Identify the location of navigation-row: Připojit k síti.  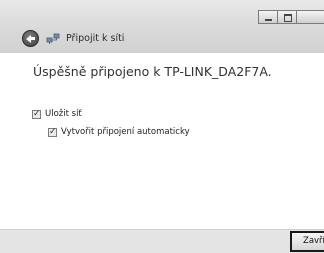
(73, 38).